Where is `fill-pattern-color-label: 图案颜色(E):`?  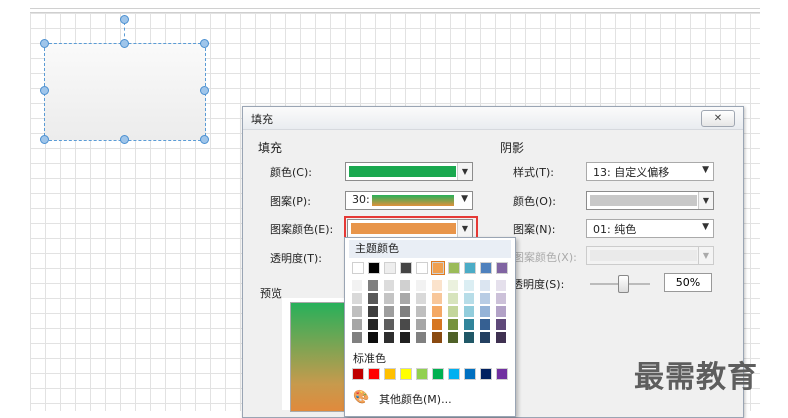
fill-pattern-color-label: 图案颜色(E): is located at coordinates (302, 229).